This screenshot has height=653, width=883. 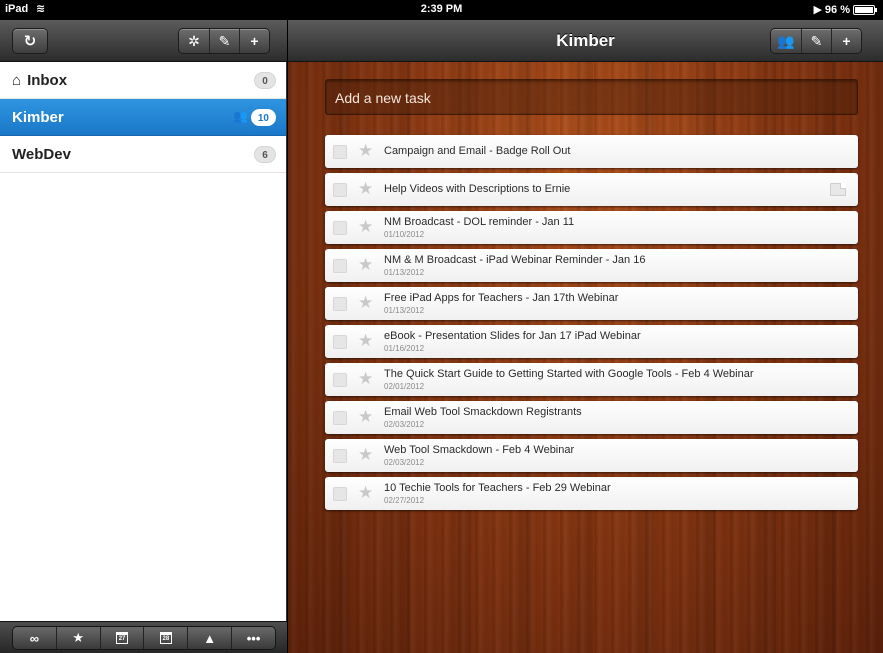 What do you see at coordinates (263, 117) in the screenshot?
I see `list-count-badge: 10` at bounding box center [263, 117].